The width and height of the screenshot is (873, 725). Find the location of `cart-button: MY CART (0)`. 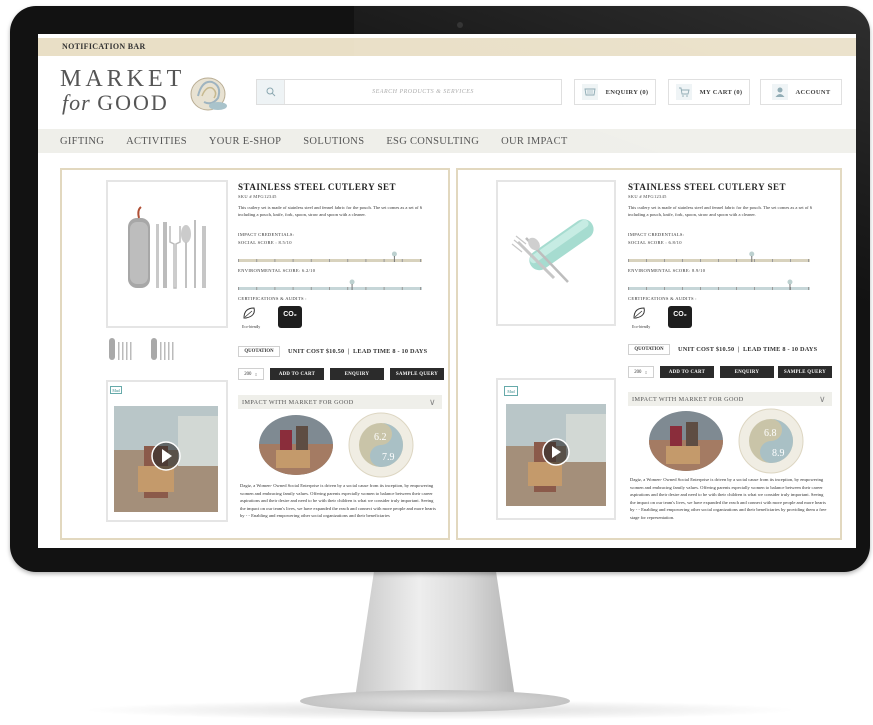

cart-button: MY CART (0) is located at coordinates (709, 92).